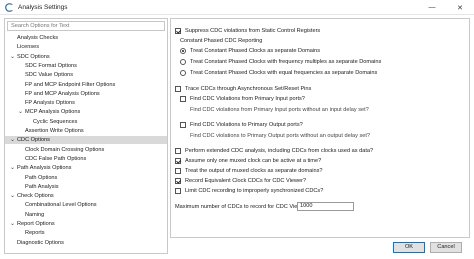  I want to click on tree-item-label: Combinational Level Options, so click(61, 205).